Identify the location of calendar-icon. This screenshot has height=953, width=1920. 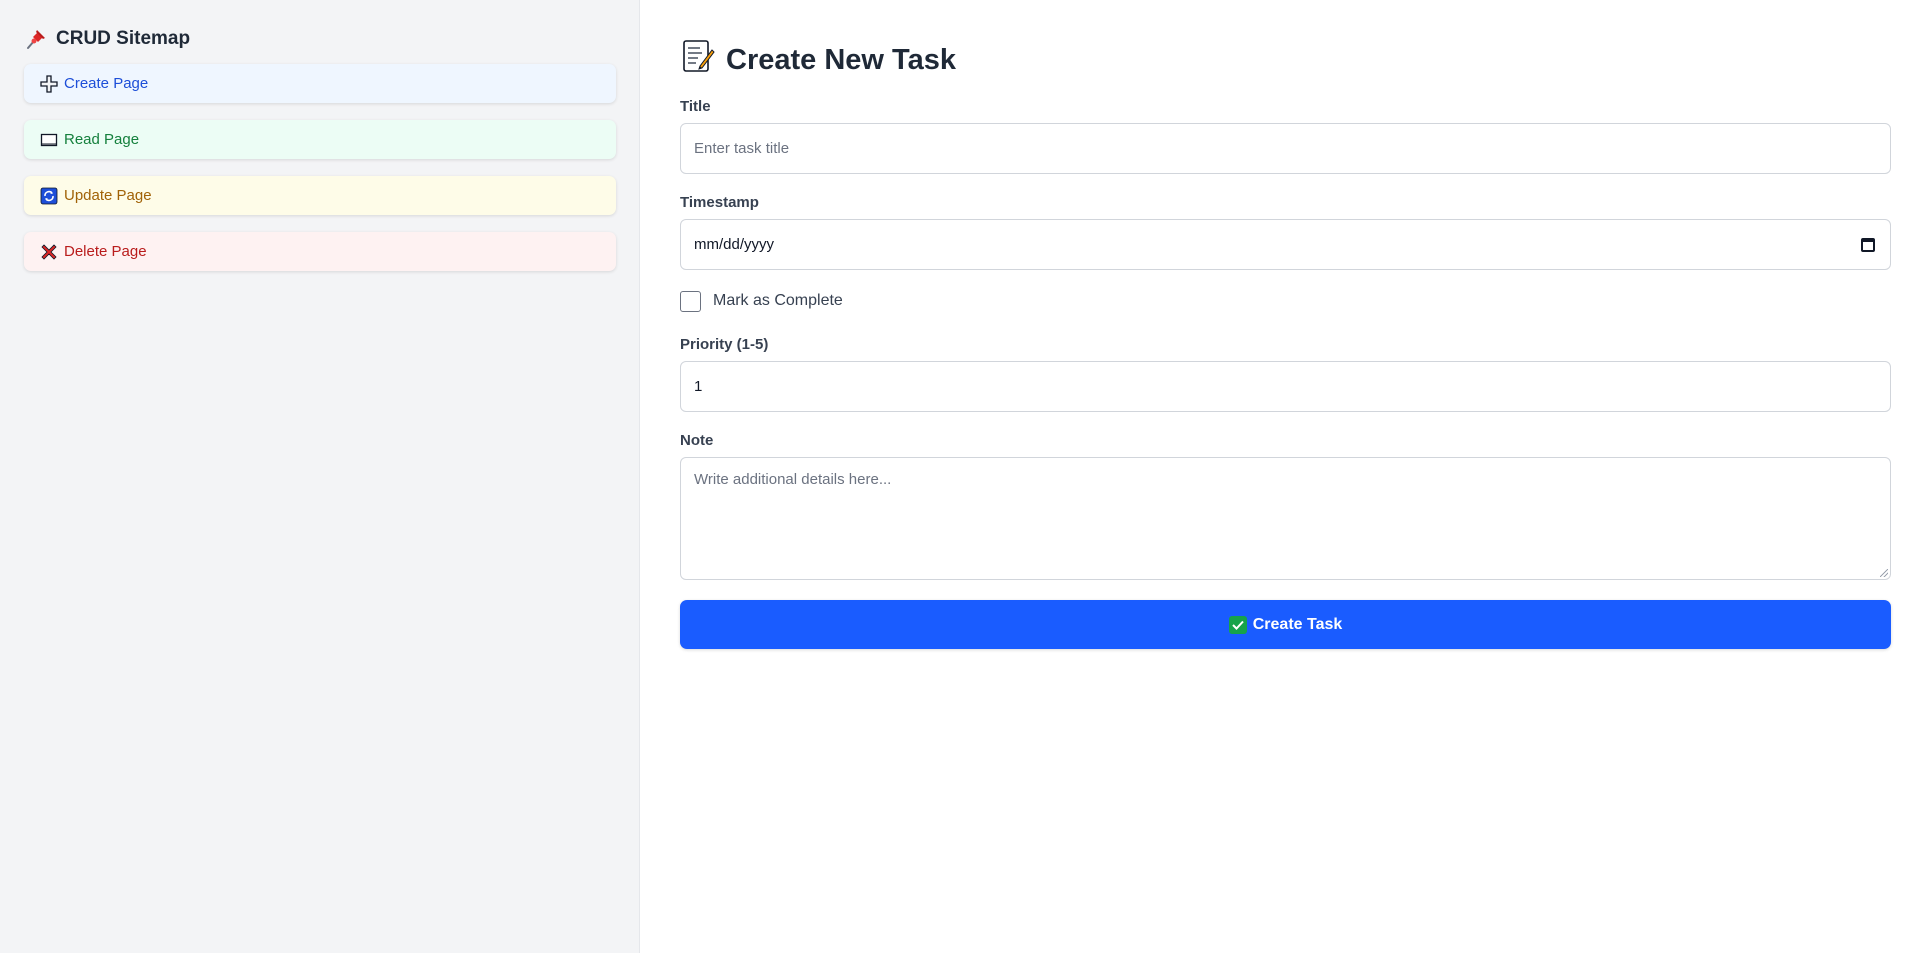
(1868, 244).